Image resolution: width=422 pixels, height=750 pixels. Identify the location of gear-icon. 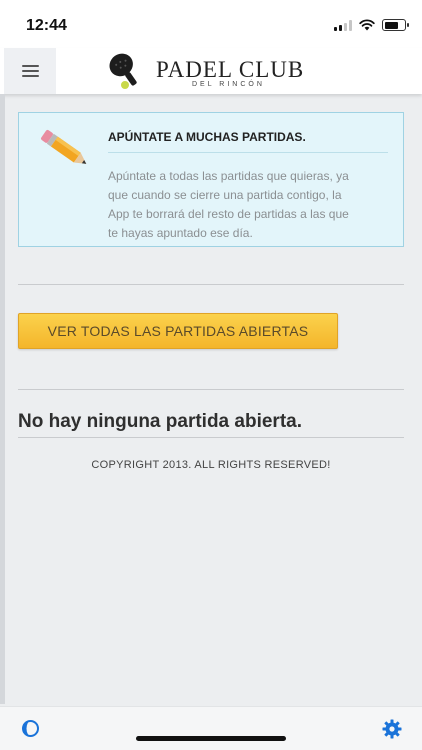
(392, 729).